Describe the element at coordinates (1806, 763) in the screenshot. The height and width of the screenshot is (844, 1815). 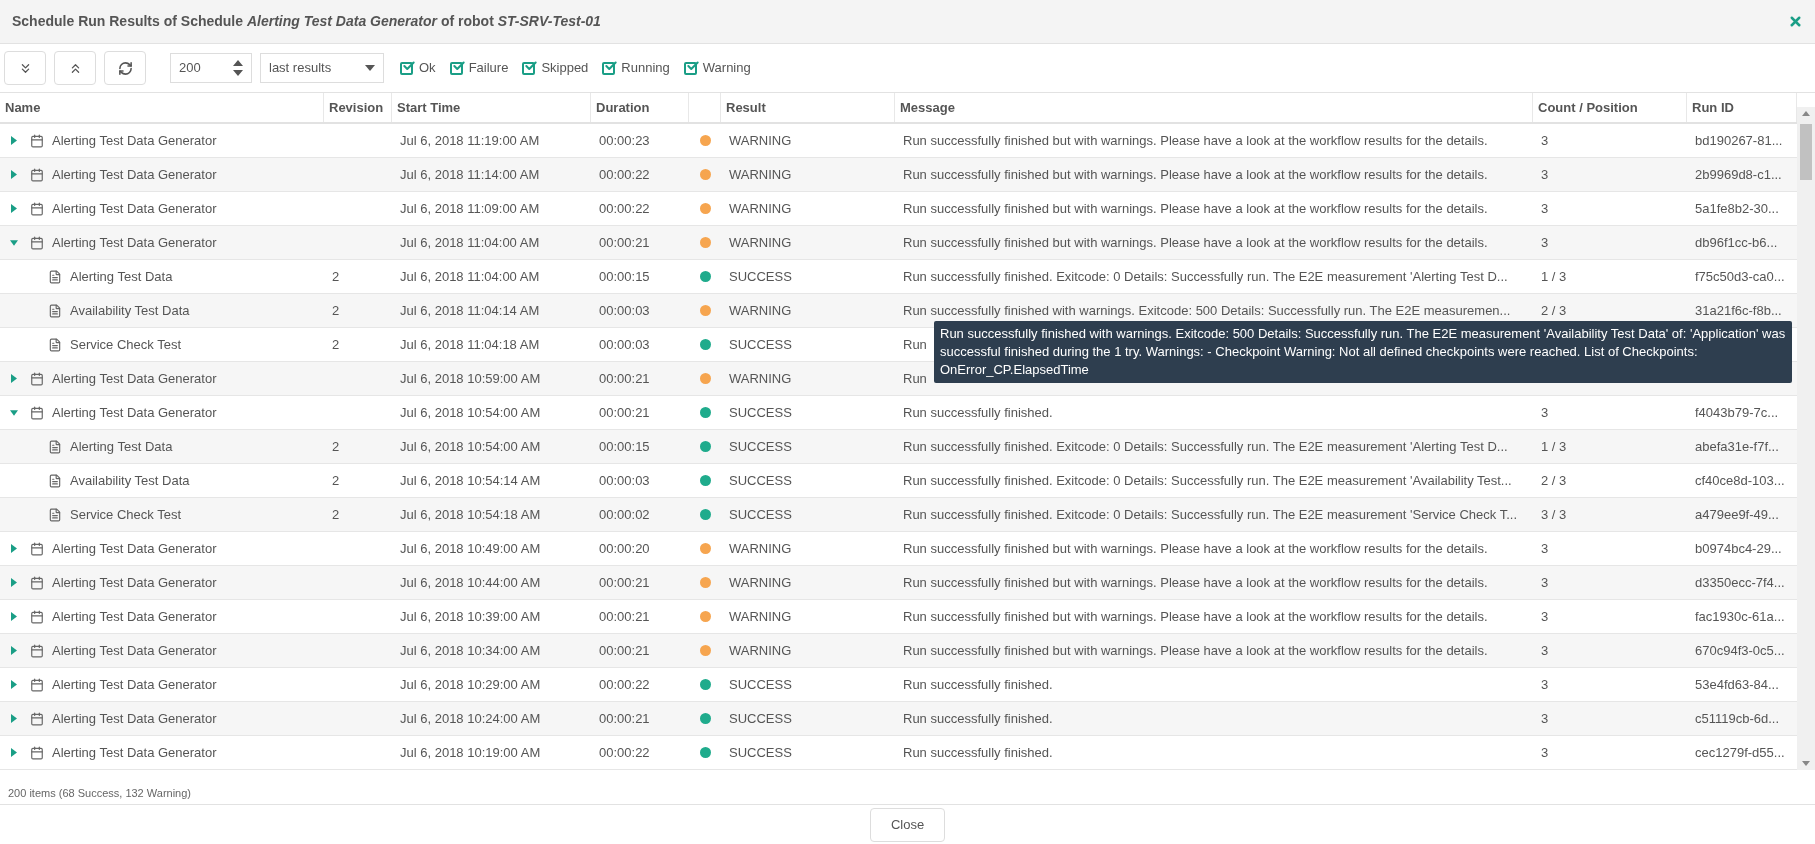
I see `scroll-down-icon` at that location.